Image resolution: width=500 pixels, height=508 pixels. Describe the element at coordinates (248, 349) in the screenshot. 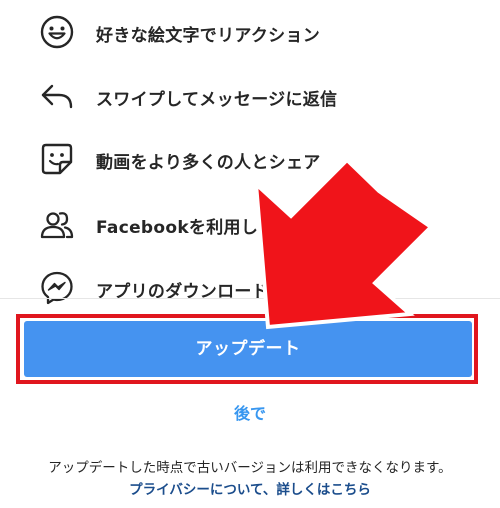

I see `update-button: アップデート` at that location.